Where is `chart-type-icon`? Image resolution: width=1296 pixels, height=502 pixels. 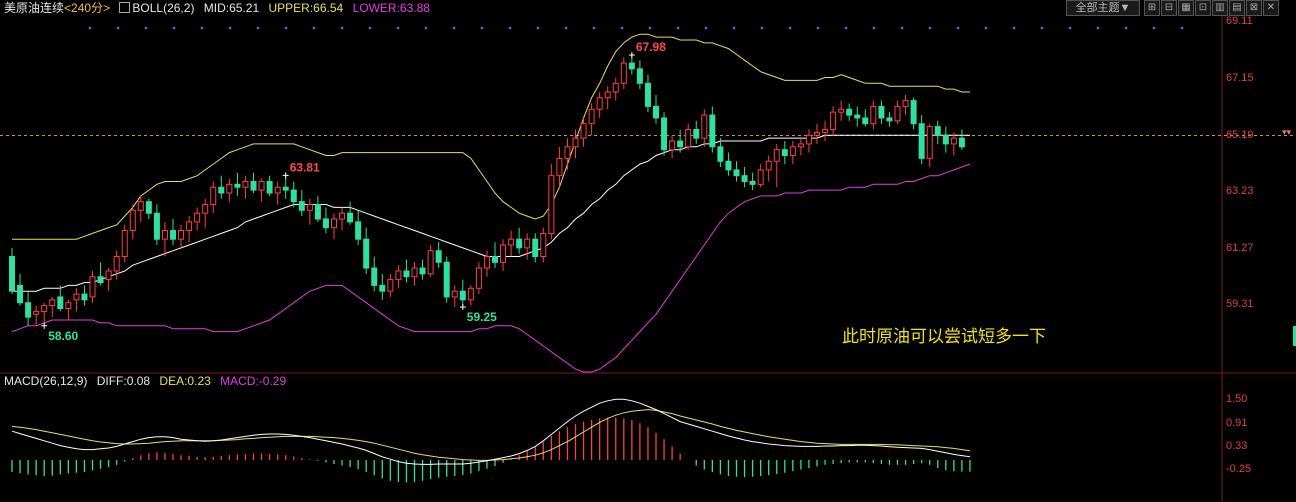
chart-type-icon is located at coordinates (125, 7).